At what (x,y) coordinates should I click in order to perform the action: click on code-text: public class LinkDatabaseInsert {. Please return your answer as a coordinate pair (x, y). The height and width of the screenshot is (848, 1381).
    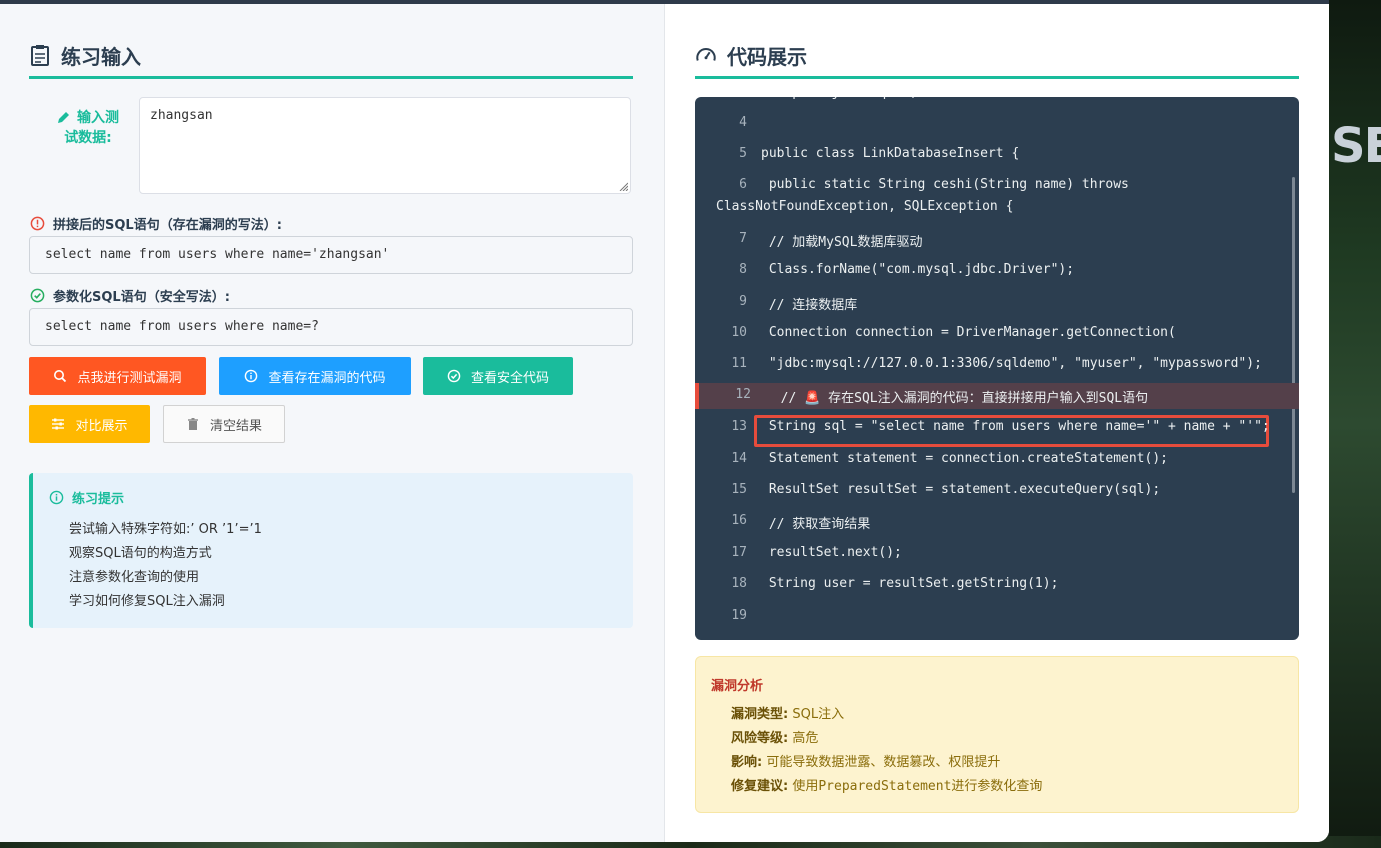
    Looking at the image, I should click on (890, 153).